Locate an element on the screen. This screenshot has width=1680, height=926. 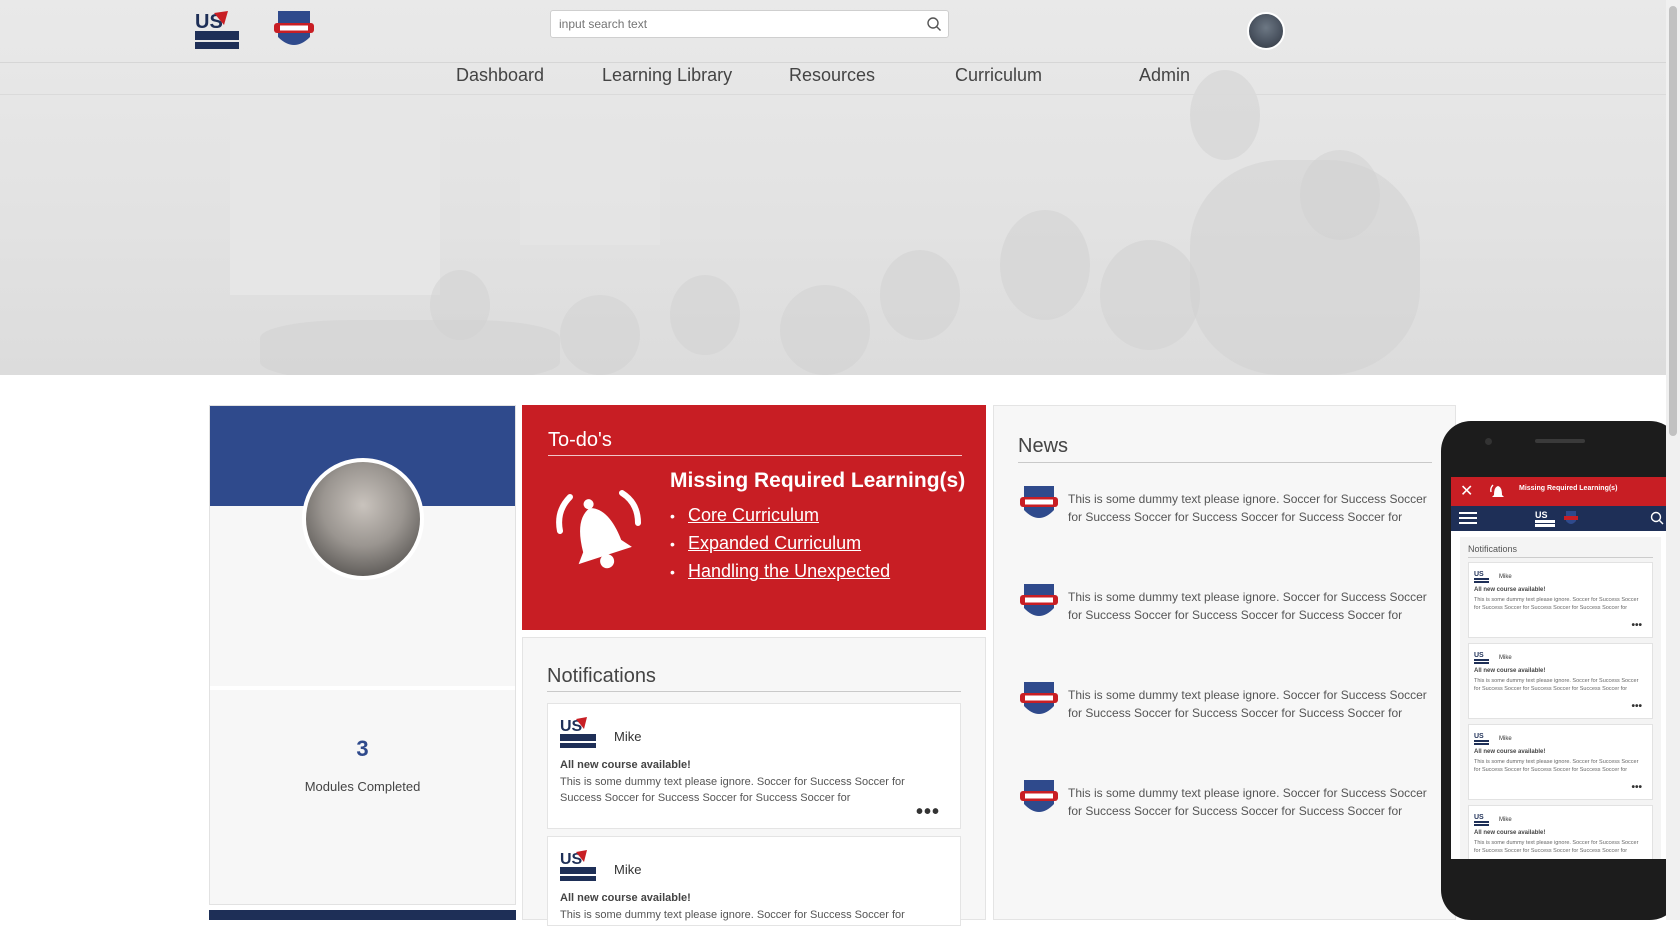
profile-divider is located at coordinates (362, 688).